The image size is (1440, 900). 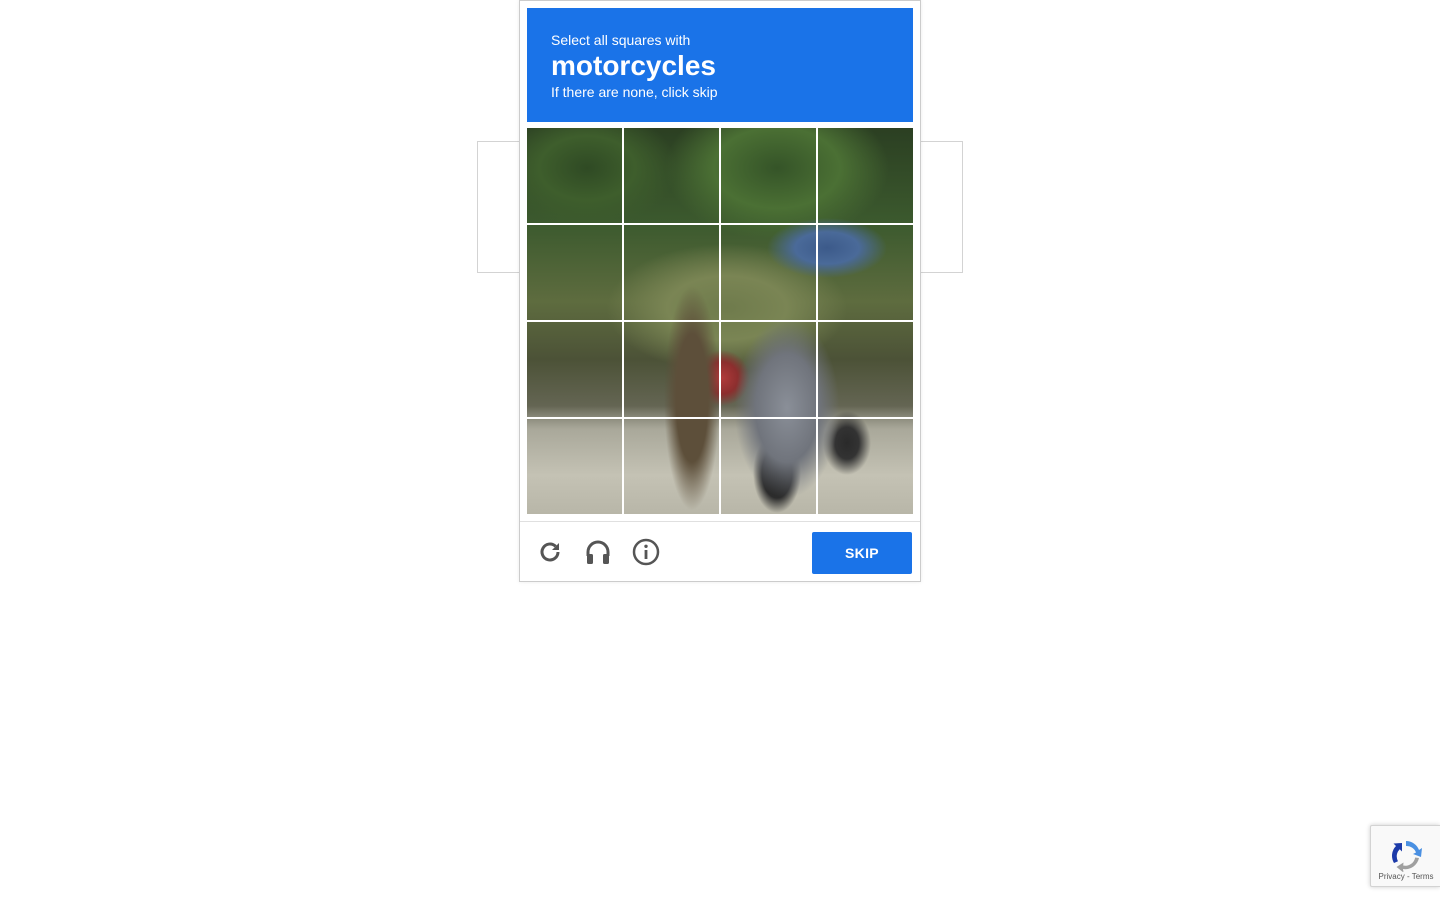 What do you see at coordinates (720, 551) in the screenshot?
I see `challenge-footer: SKIP` at bounding box center [720, 551].